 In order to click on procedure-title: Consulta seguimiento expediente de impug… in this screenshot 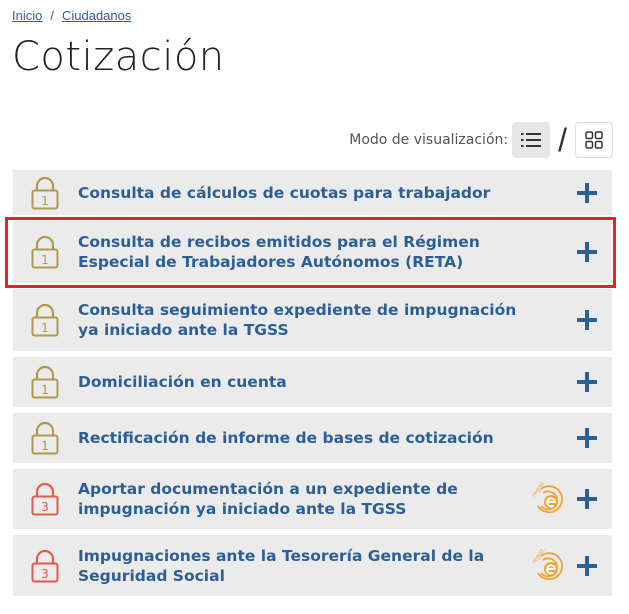, I will do `click(305, 320)`.